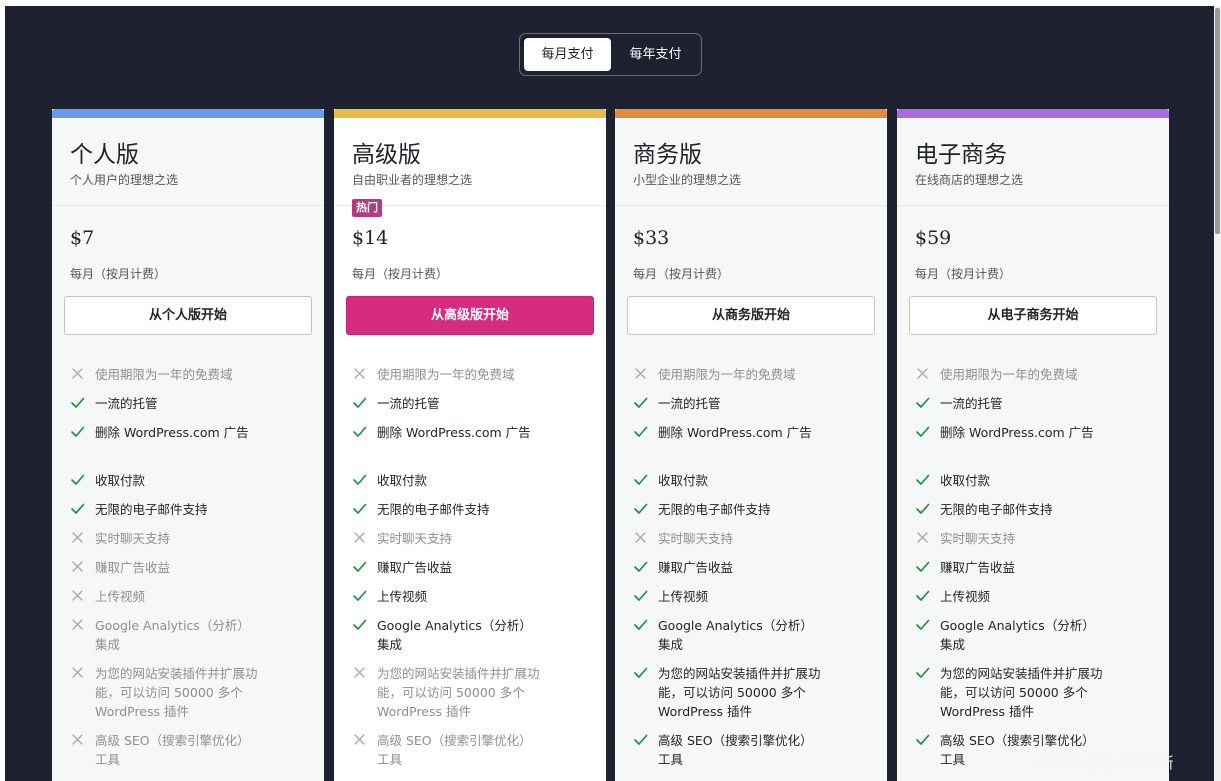 Image resolution: width=1221 pixels, height=781 pixels. Describe the element at coordinates (567, 54) in the screenshot. I see `monthly-billing-button: 每月支付` at that location.